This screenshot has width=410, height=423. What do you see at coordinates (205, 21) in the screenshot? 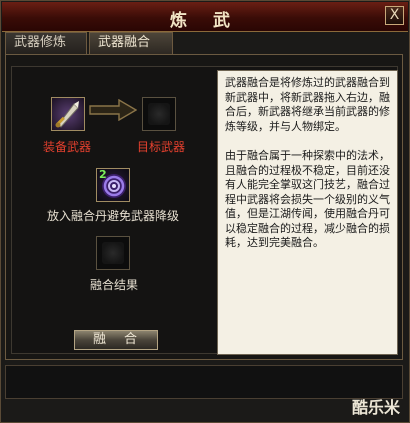
I see `window-title: 炼 武` at bounding box center [205, 21].